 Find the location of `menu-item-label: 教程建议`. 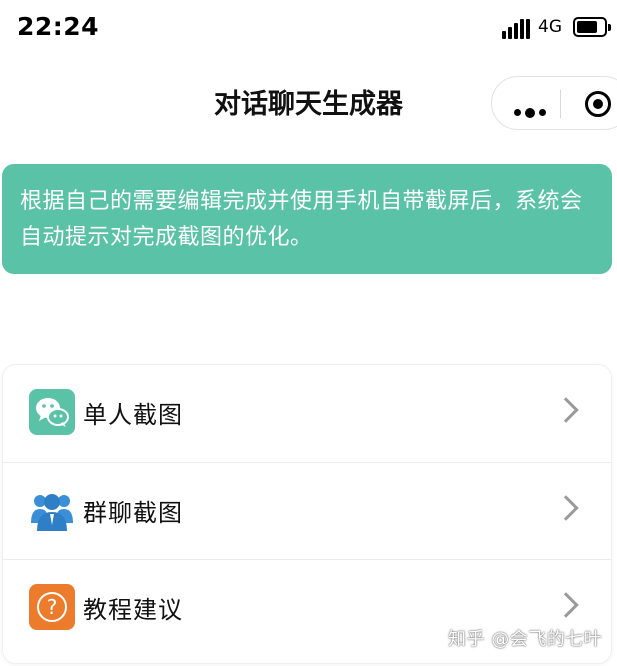

menu-item-label: 教程建议 is located at coordinates (133, 610).